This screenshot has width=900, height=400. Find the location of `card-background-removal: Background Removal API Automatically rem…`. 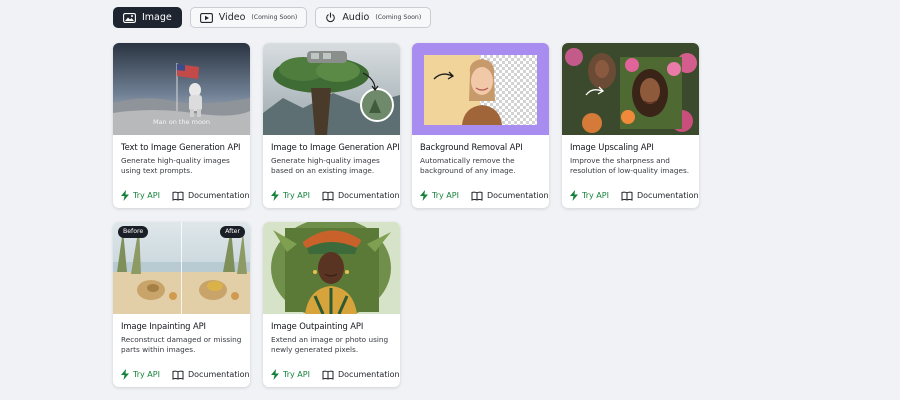

card-background-removal: Background Removal API Automatically rem… is located at coordinates (480, 125).